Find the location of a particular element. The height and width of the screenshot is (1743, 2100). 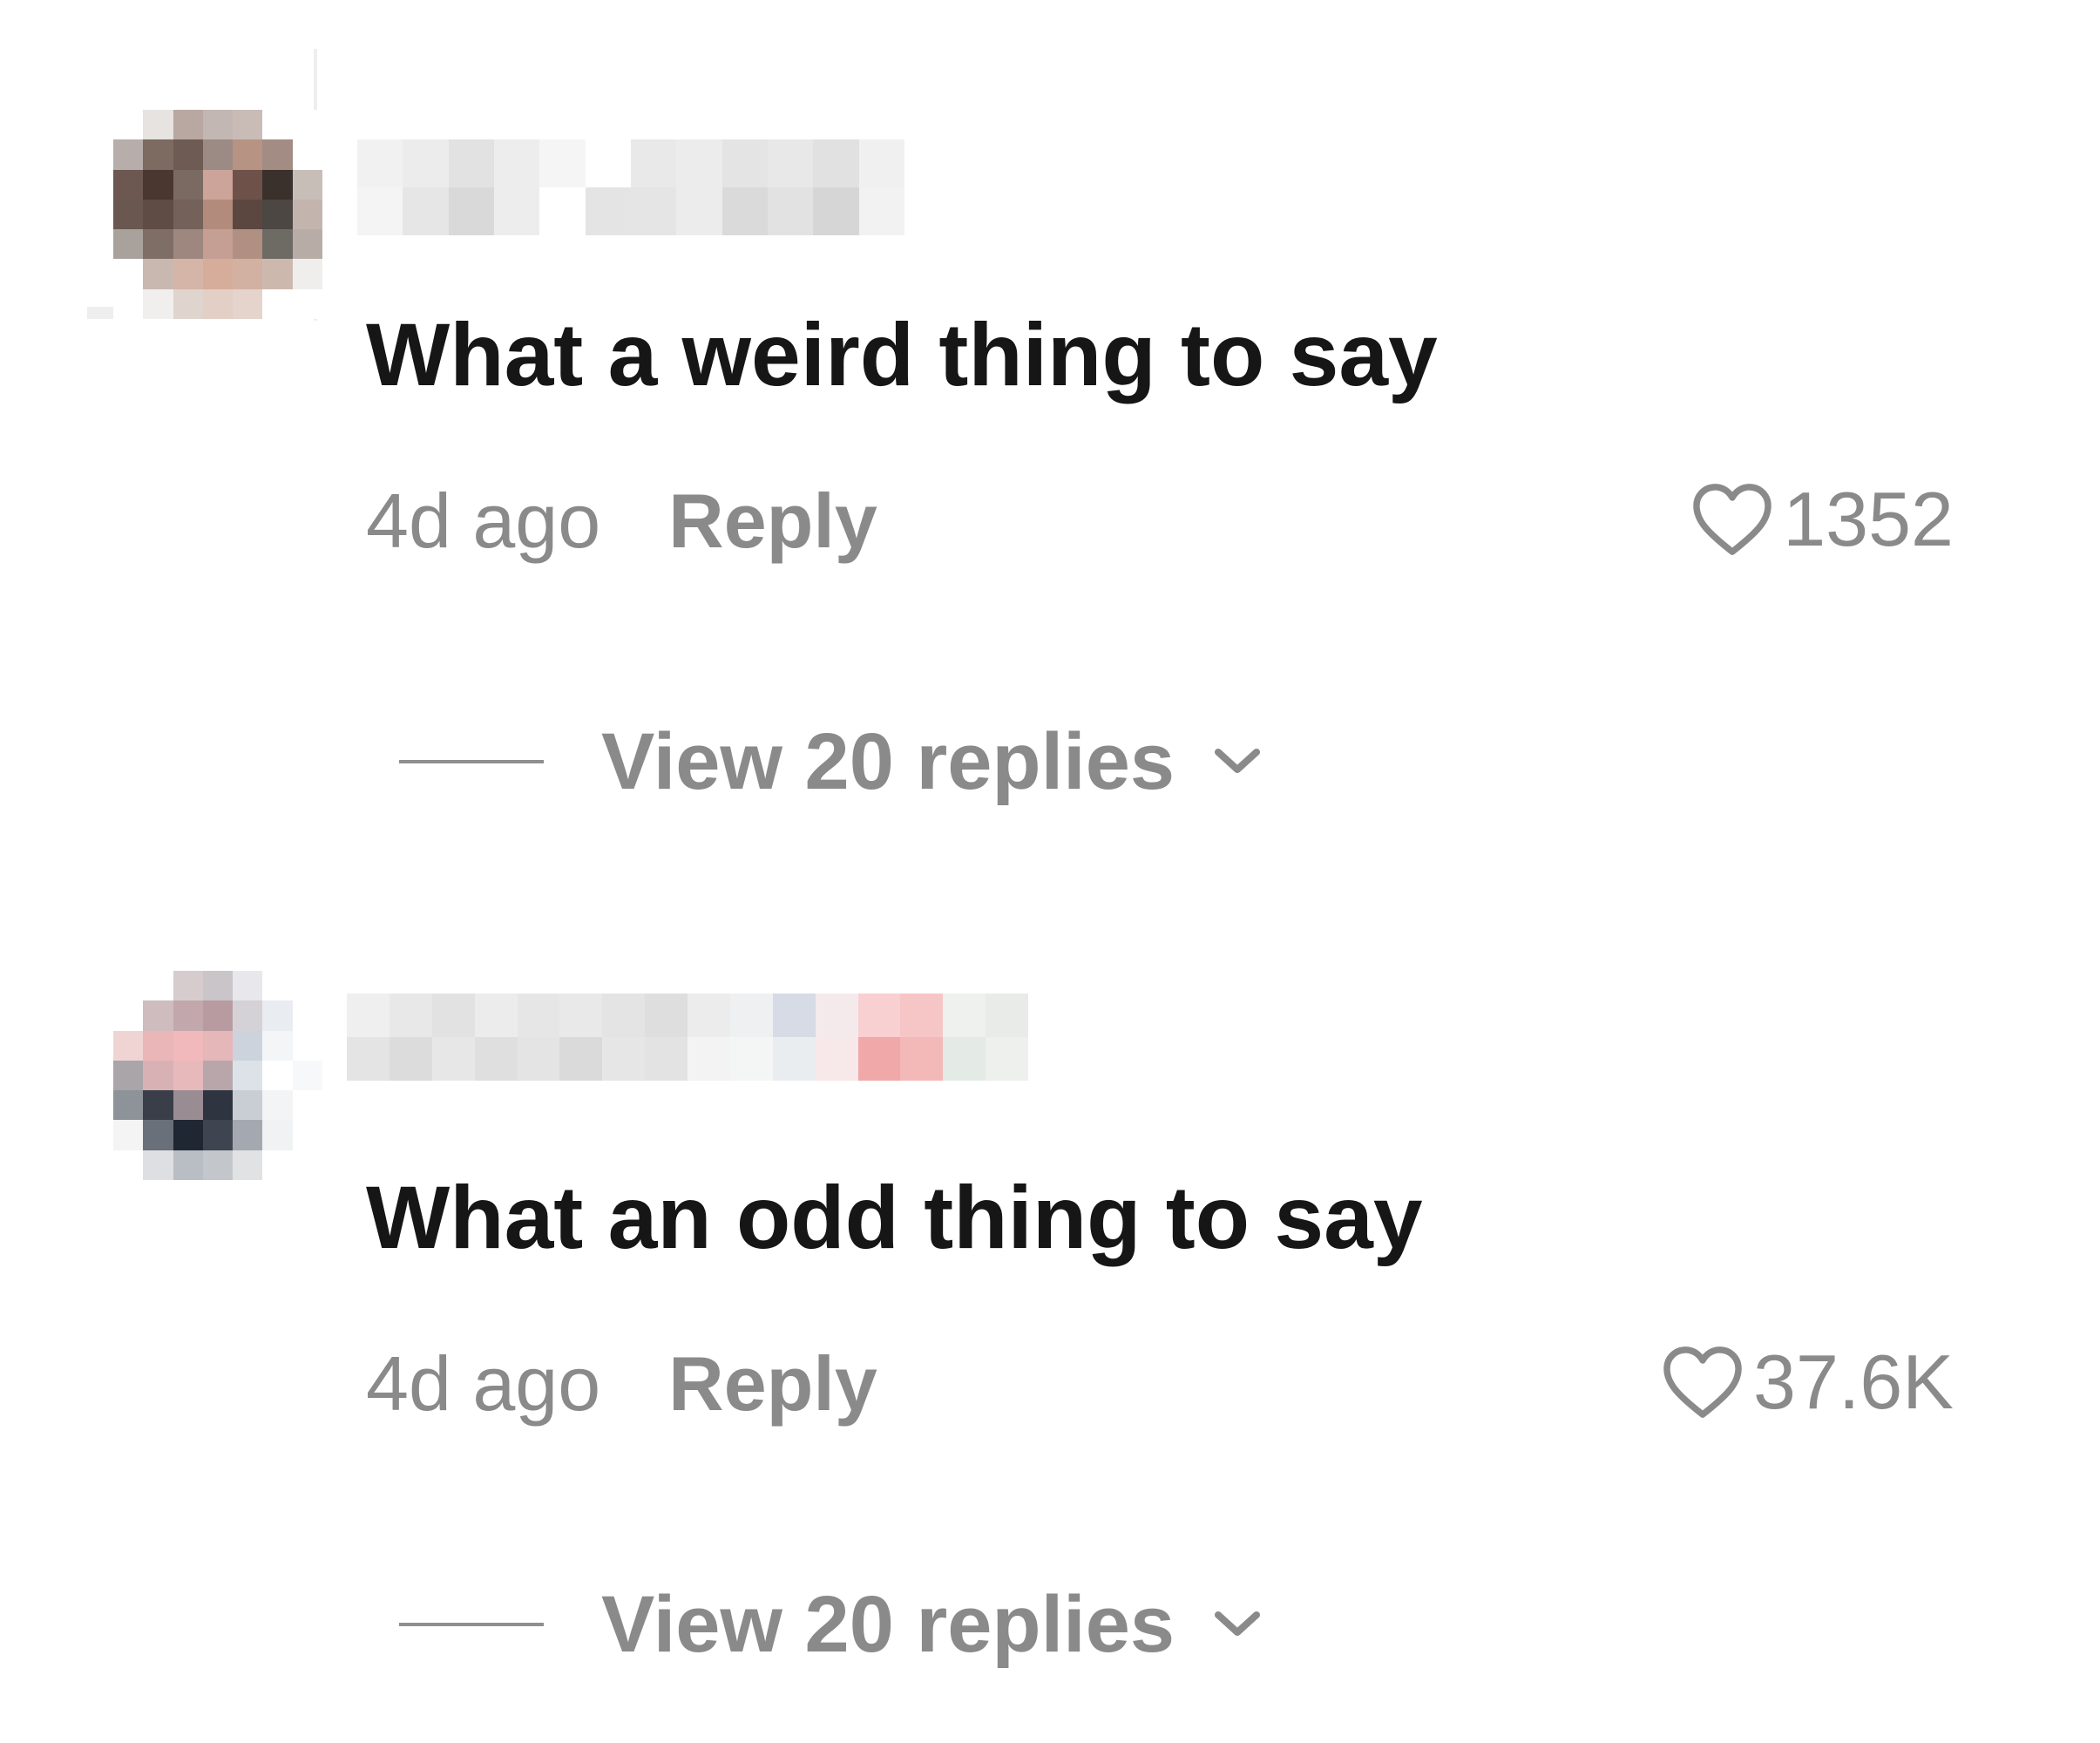

like-count: 37.6K is located at coordinates (1853, 1382).